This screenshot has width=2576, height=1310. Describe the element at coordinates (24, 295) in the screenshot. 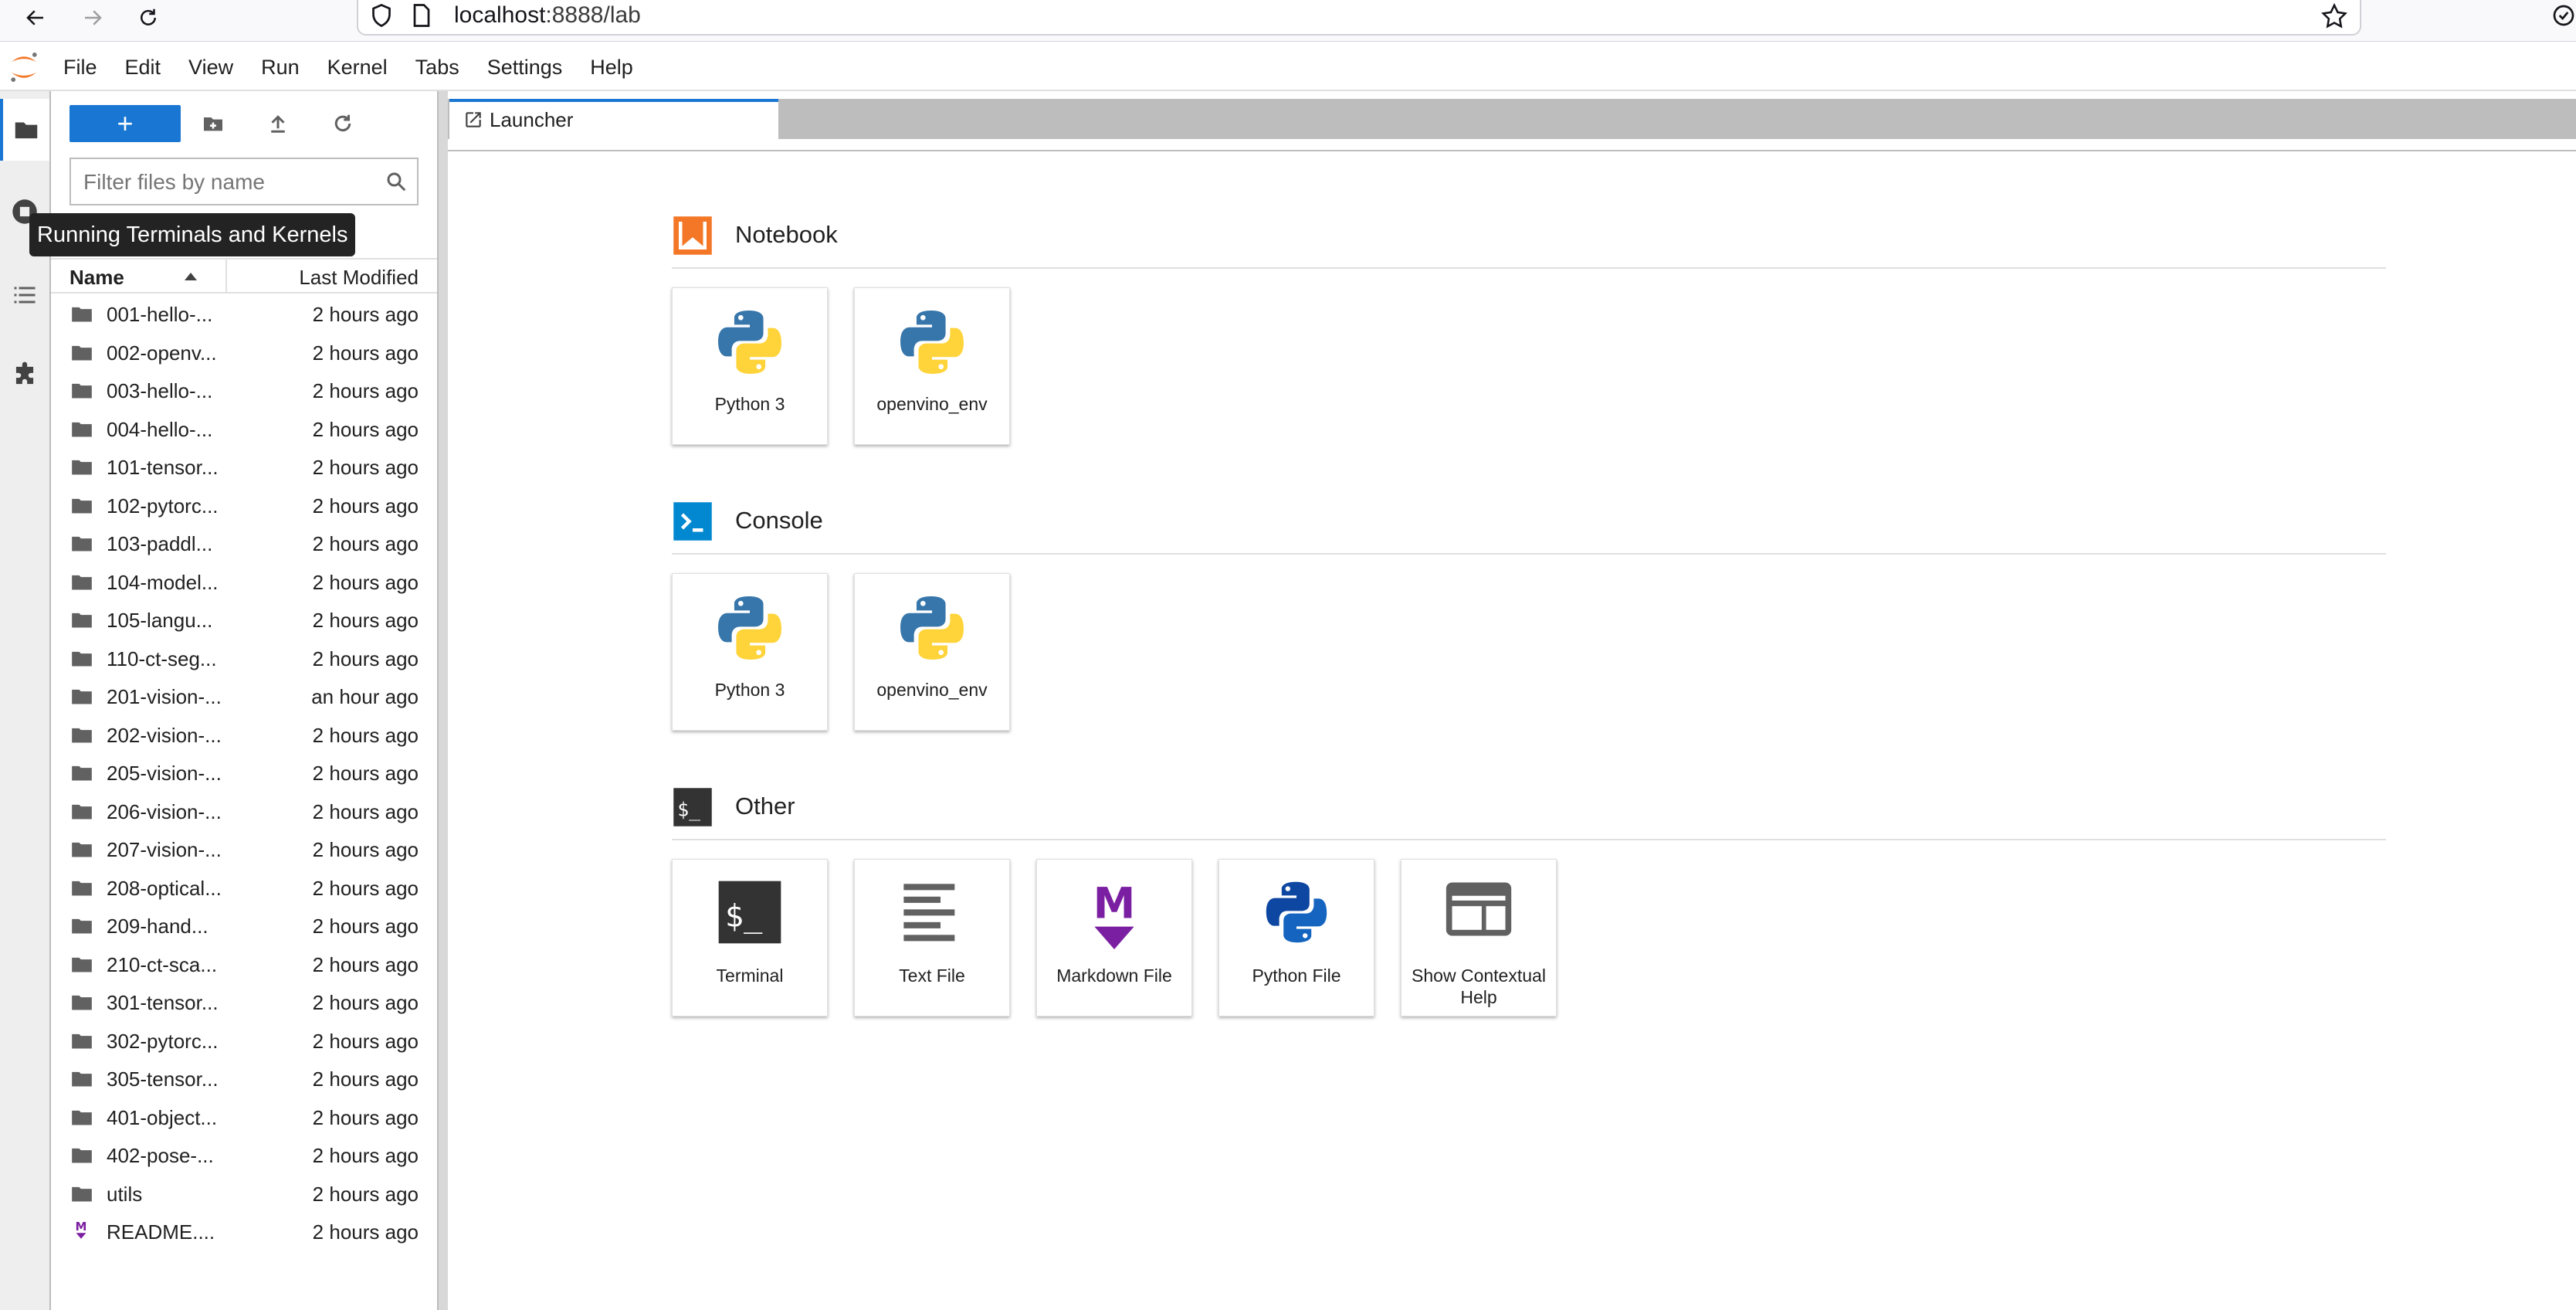

I see `table-of-contents-tab` at that location.